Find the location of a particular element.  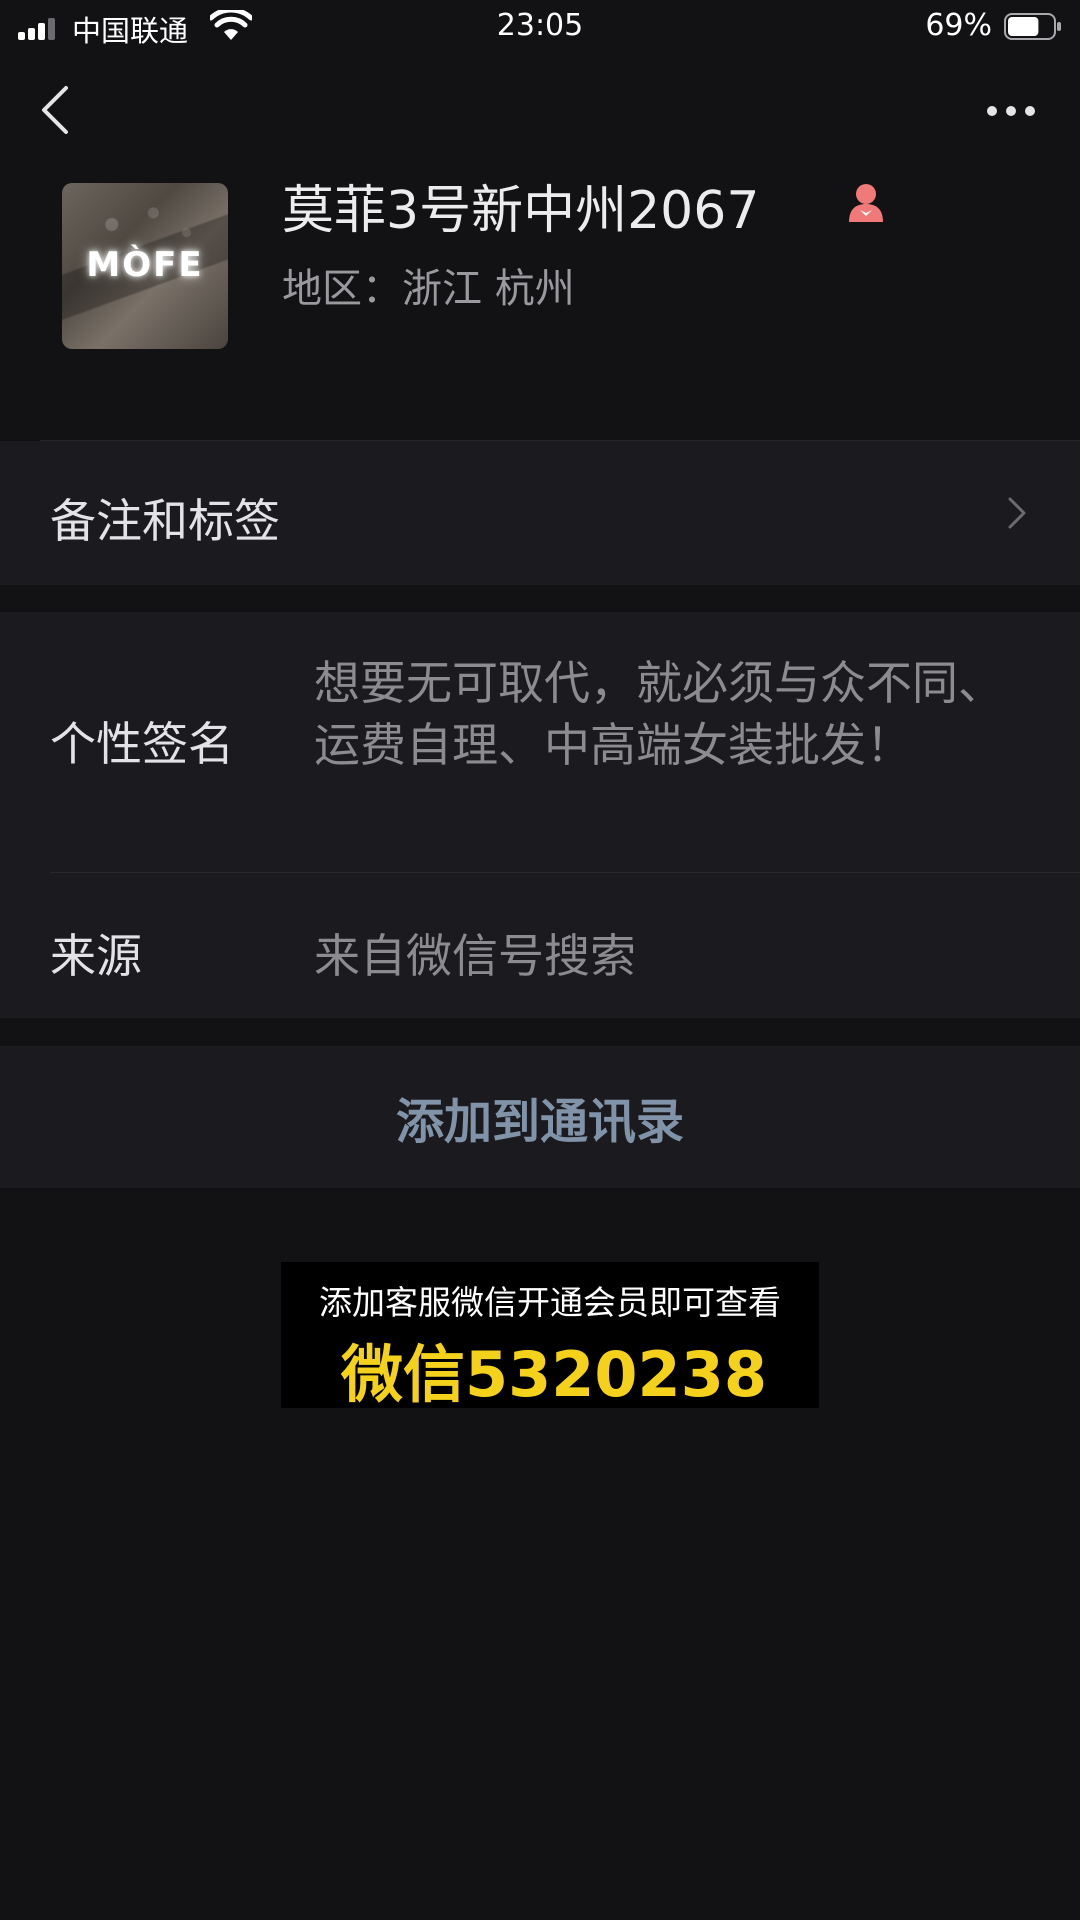

chevron-right-icon is located at coordinates (1017, 513).